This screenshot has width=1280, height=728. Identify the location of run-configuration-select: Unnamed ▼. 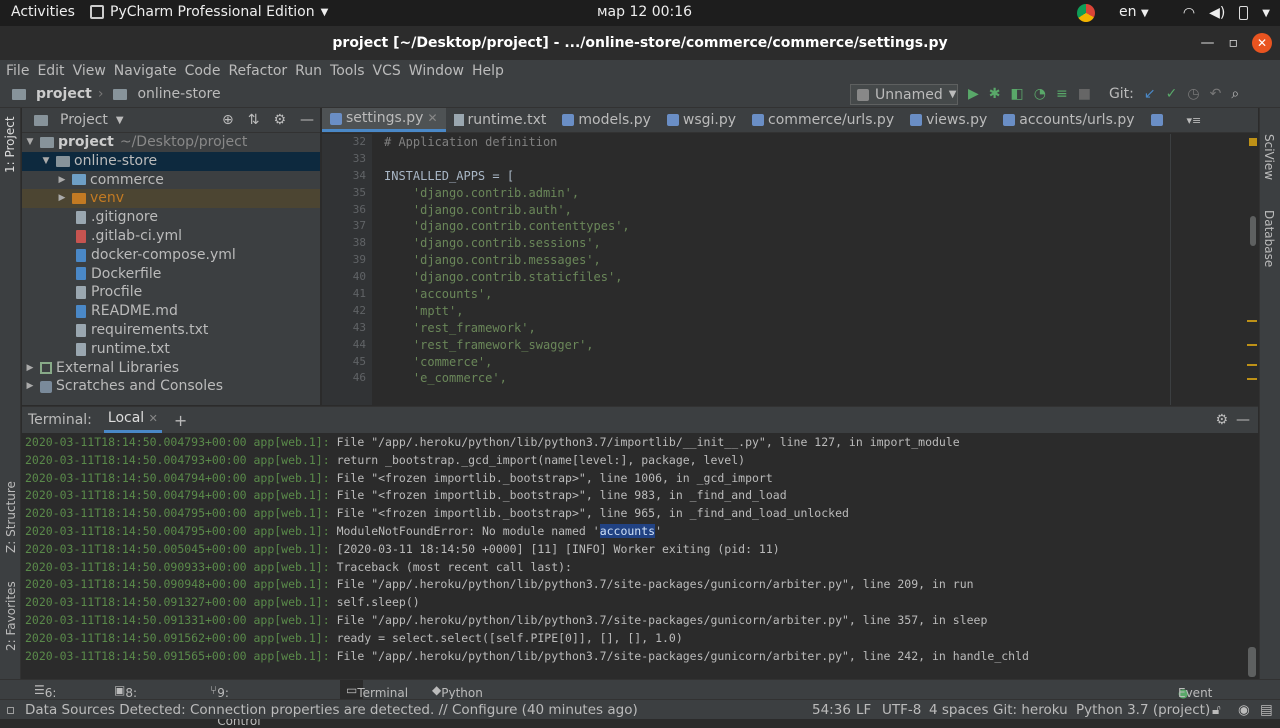
(904, 94).